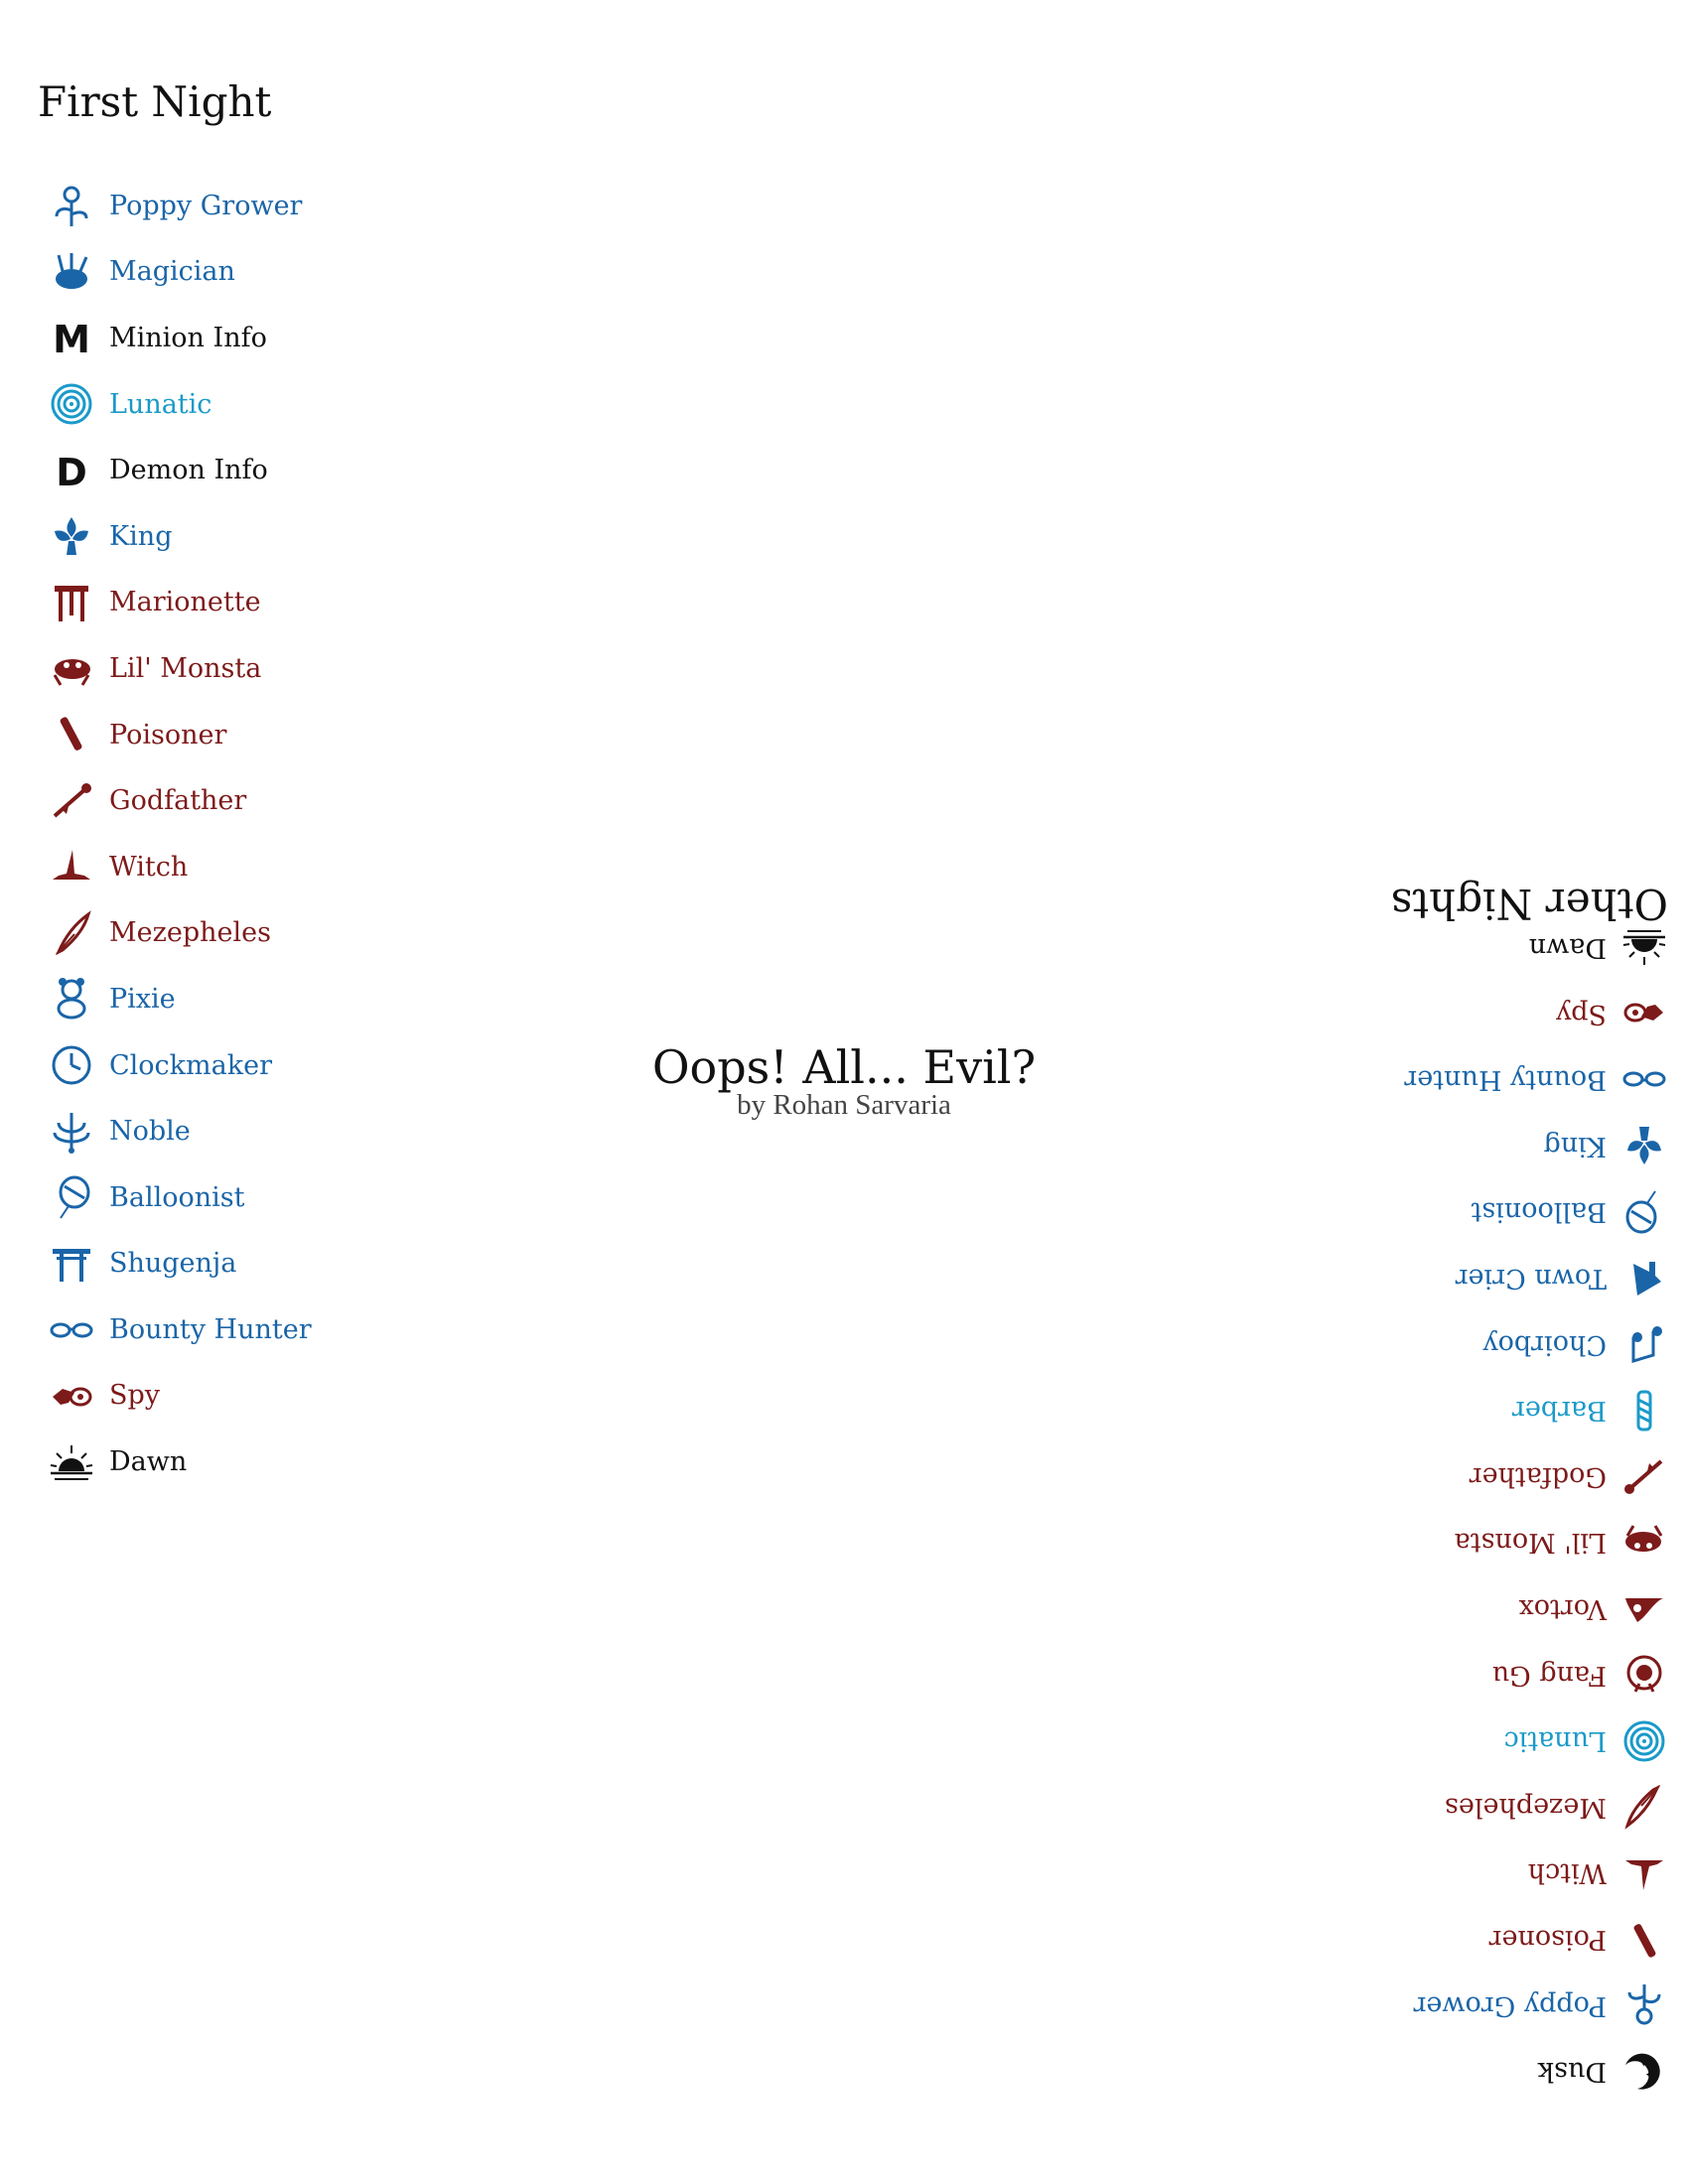 This screenshot has width=1688, height=2184. I want to click on first-night-title: First Night, so click(155, 101).